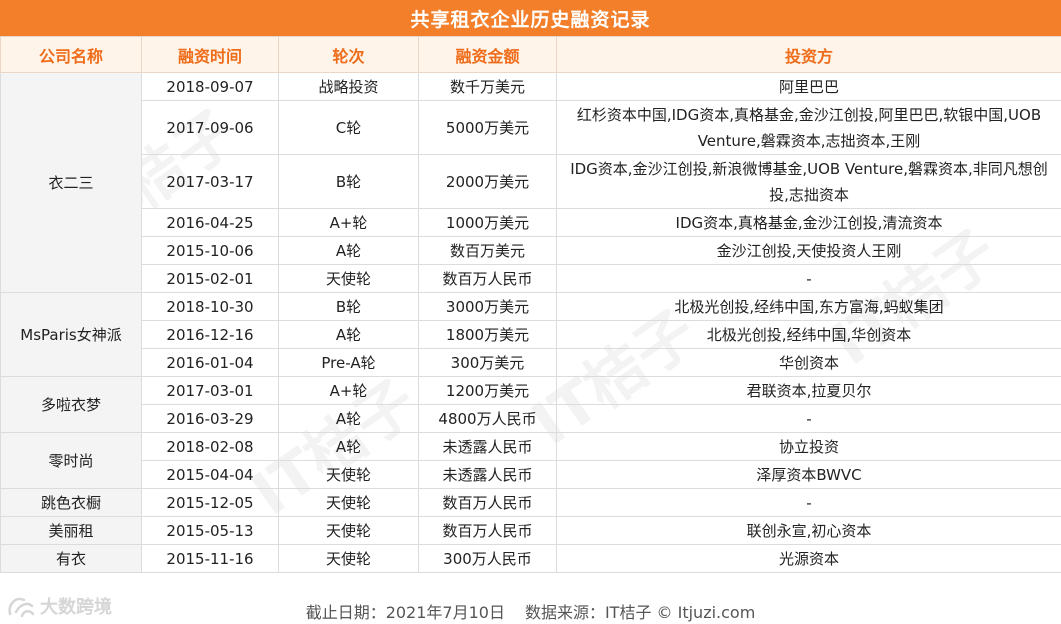 The height and width of the screenshot is (624, 1061). Describe the element at coordinates (71, 182) in the screenshot. I see `company-name-cell: 衣二三` at that location.